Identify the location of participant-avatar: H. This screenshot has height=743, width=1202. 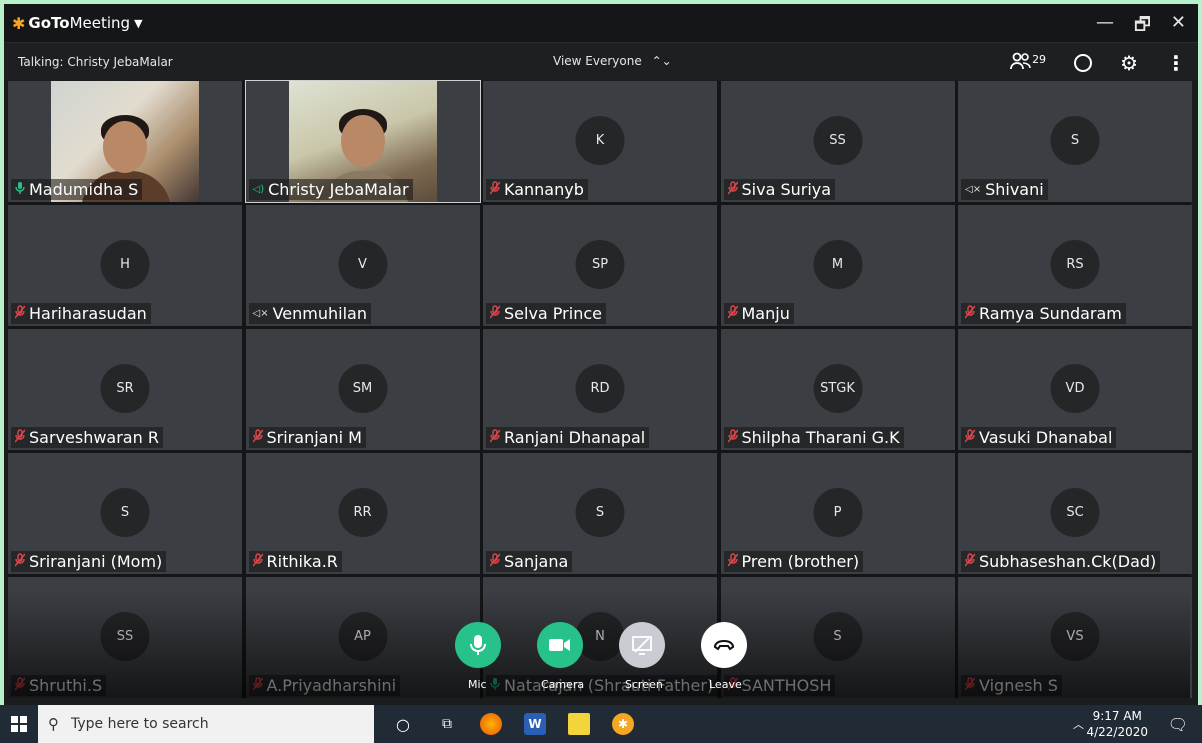
(125, 264).